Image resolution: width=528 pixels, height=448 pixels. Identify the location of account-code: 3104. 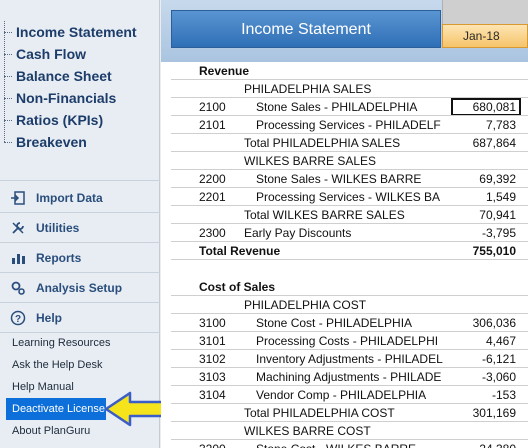
(212, 395).